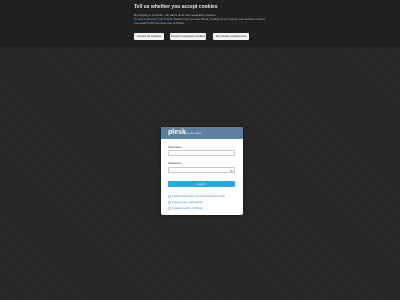  What do you see at coordinates (199, 196) in the screenshot?
I see `forgot-username-password-label: Forgot username and password (in use)` at bounding box center [199, 196].